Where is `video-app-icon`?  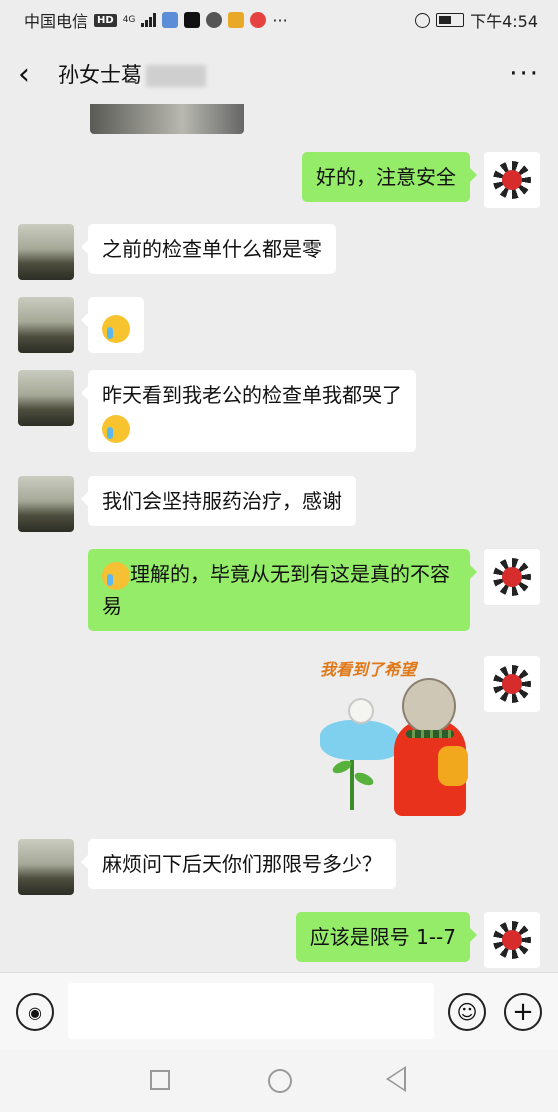
video-app-icon is located at coordinates (236, 20).